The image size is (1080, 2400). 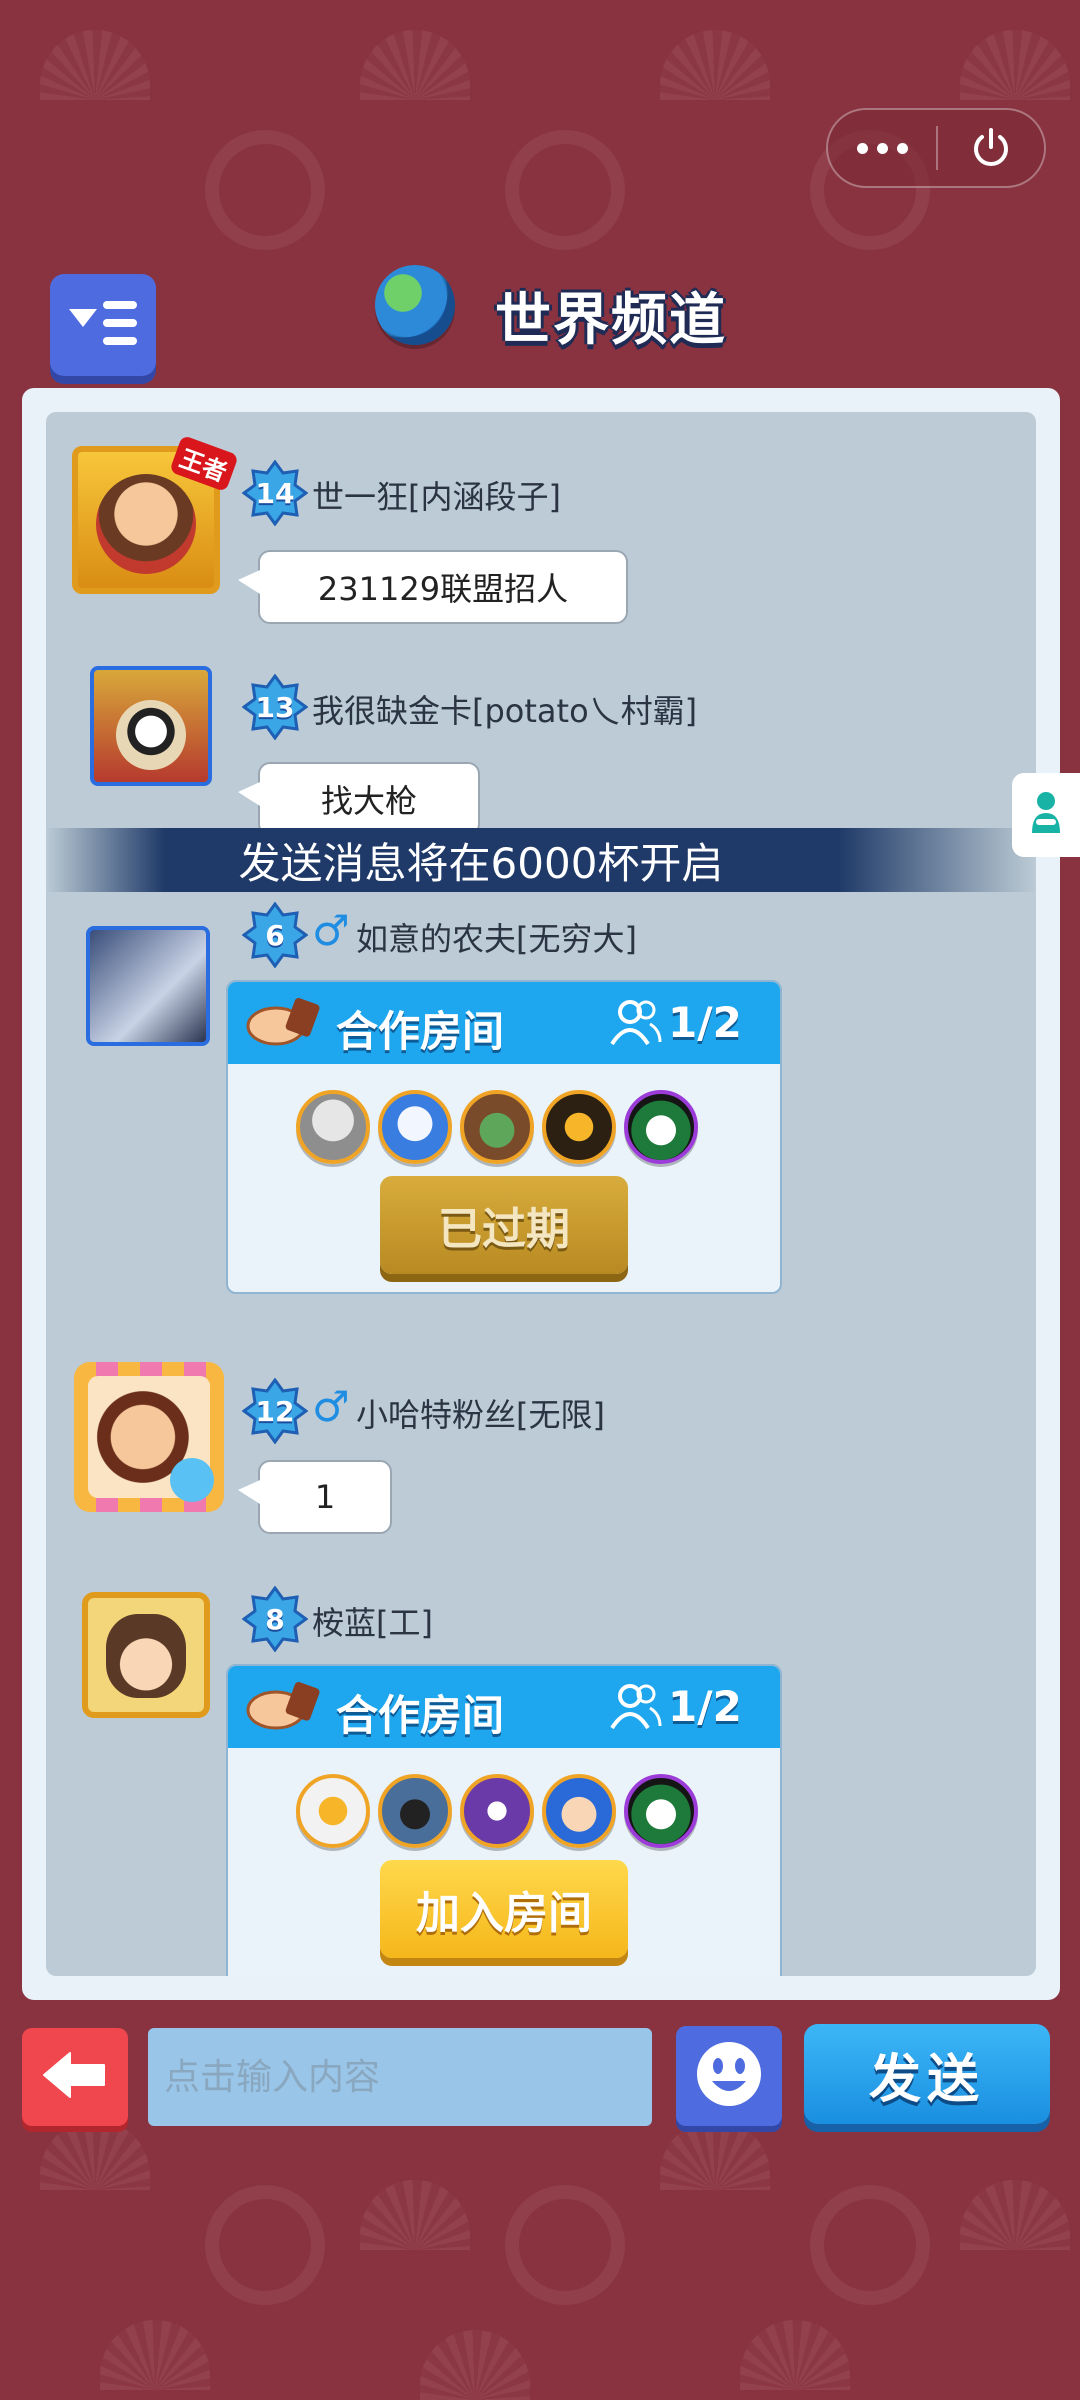 I want to click on username: 如意的农夫[无穷大], so click(x=496, y=939).